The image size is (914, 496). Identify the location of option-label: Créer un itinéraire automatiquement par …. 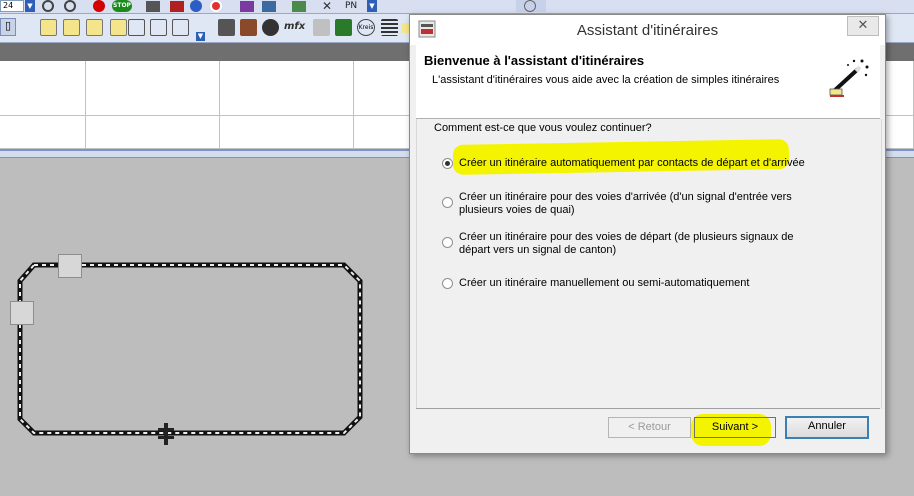
(632, 163).